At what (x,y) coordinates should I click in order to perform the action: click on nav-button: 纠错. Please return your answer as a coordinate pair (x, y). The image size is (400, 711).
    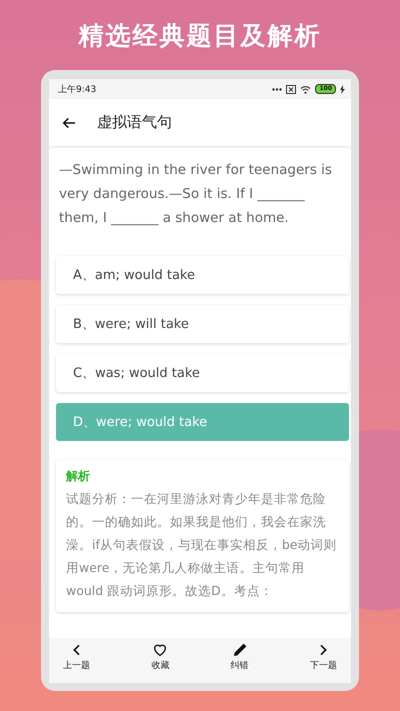
    Looking at the image, I should click on (239, 660).